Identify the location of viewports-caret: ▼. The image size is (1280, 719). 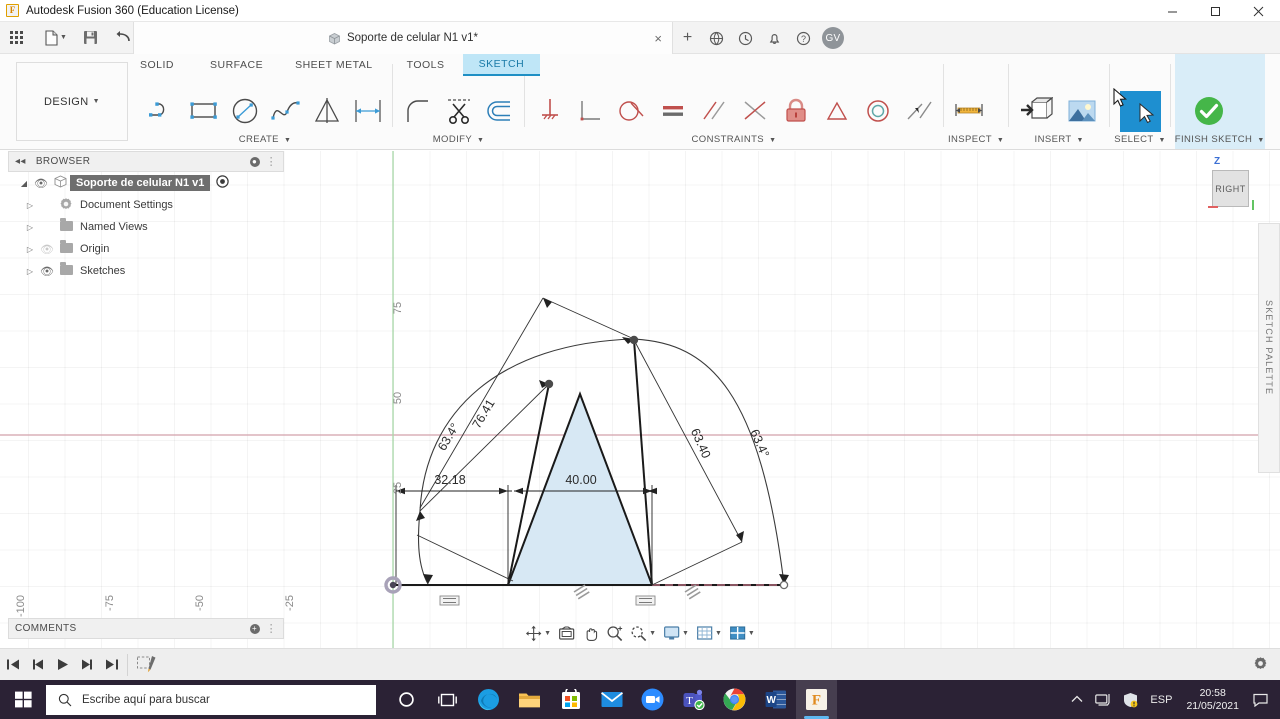
(751, 633).